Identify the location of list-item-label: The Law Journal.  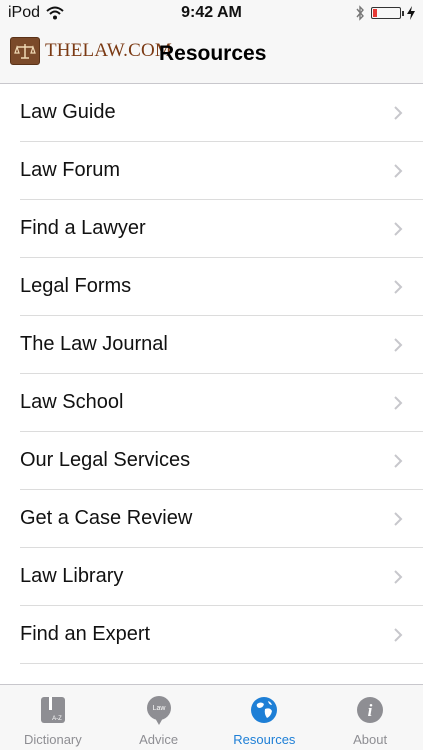
(94, 344).